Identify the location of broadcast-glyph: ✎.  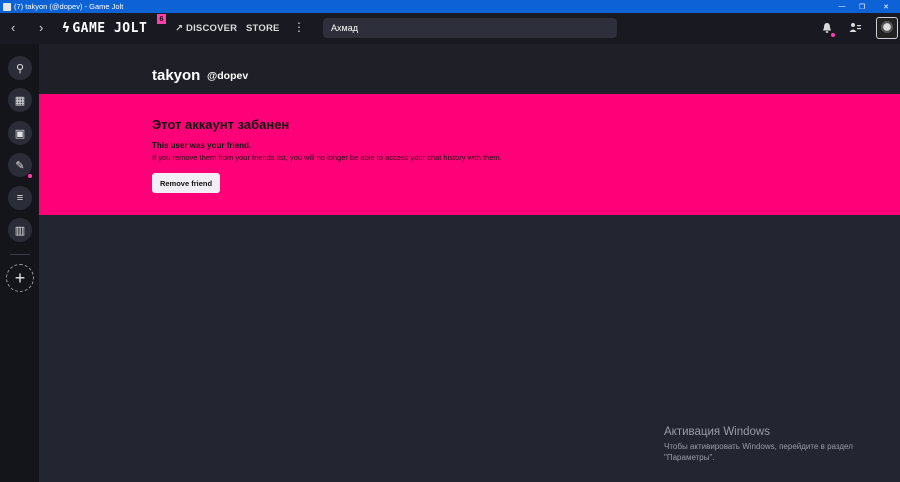
(20, 165).